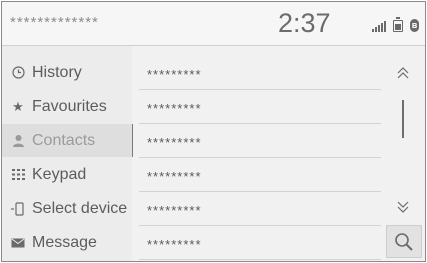 Image resolution: width=427 pixels, height=263 pixels. I want to click on chevron-up-icon, so click(403, 73).